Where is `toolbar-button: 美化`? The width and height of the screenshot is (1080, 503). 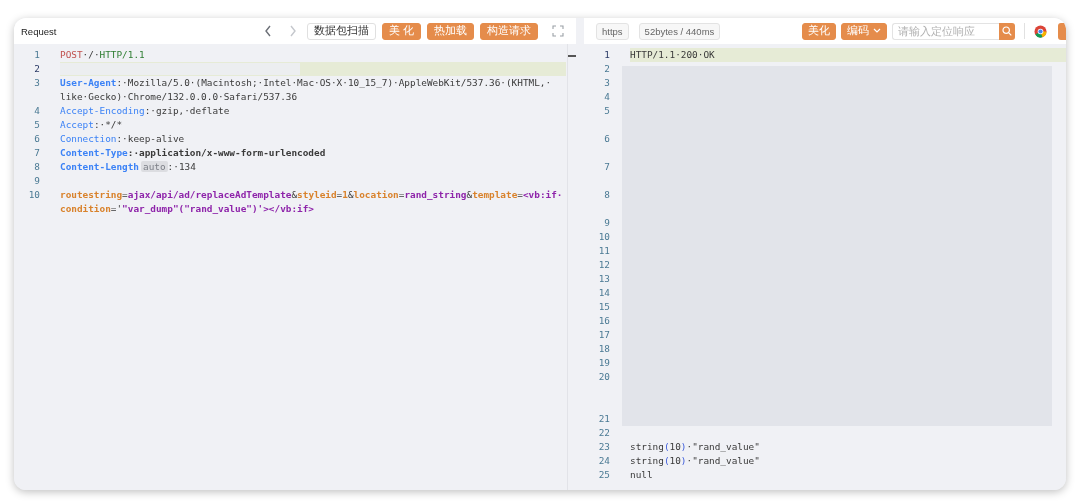 toolbar-button: 美化 is located at coordinates (819, 31).